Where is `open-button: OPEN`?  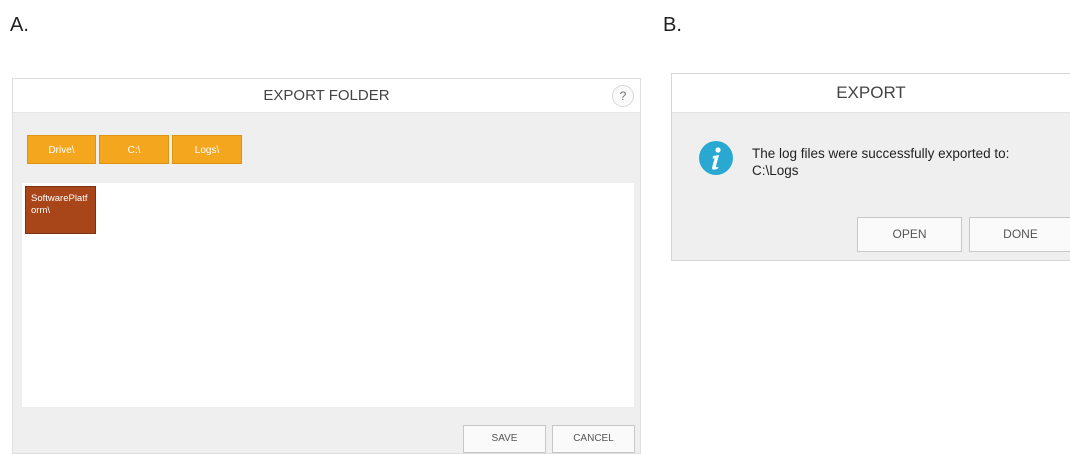
open-button: OPEN is located at coordinates (909, 234).